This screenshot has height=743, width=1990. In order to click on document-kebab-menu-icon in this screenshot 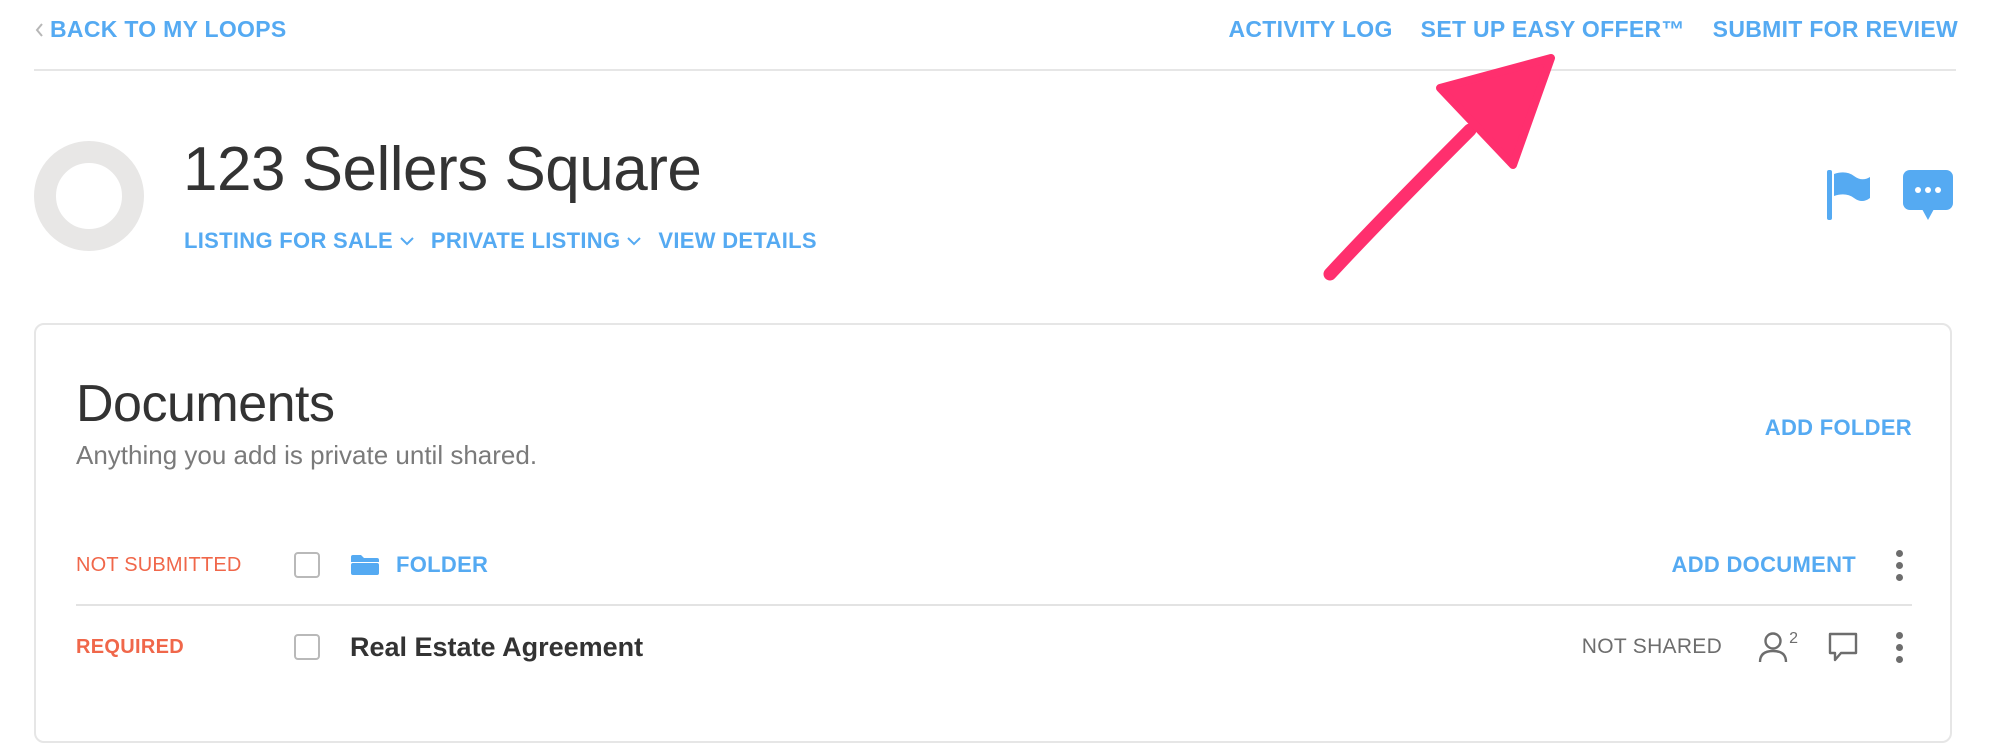, I will do `click(1899, 647)`.